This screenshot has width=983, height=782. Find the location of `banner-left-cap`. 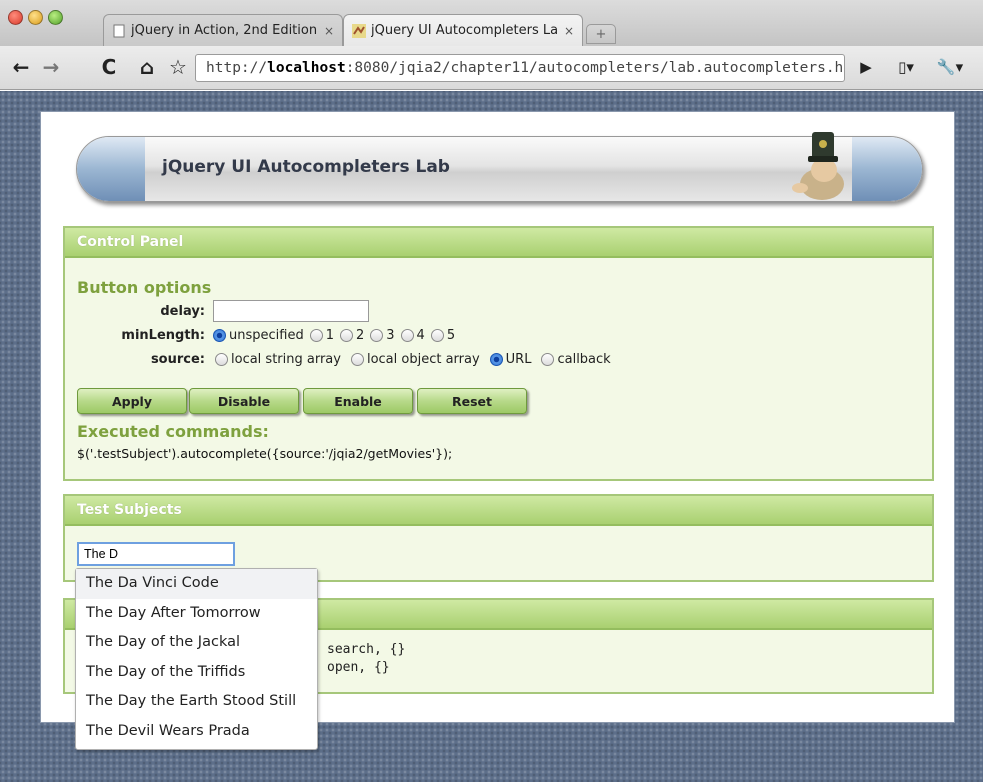

banner-left-cap is located at coordinates (111, 169).